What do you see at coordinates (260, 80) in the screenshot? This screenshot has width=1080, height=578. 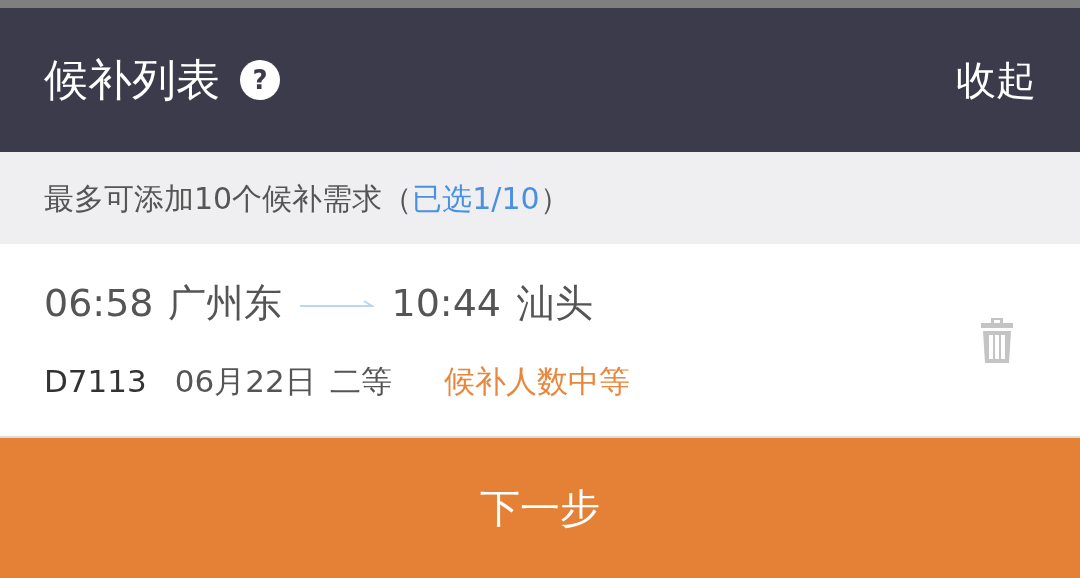 I see `help-icon: ?` at bounding box center [260, 80].